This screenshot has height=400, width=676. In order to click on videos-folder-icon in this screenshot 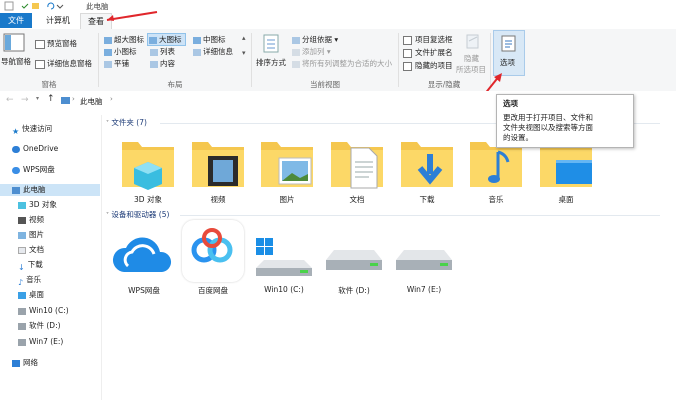, I will do `click(218, 162)`.